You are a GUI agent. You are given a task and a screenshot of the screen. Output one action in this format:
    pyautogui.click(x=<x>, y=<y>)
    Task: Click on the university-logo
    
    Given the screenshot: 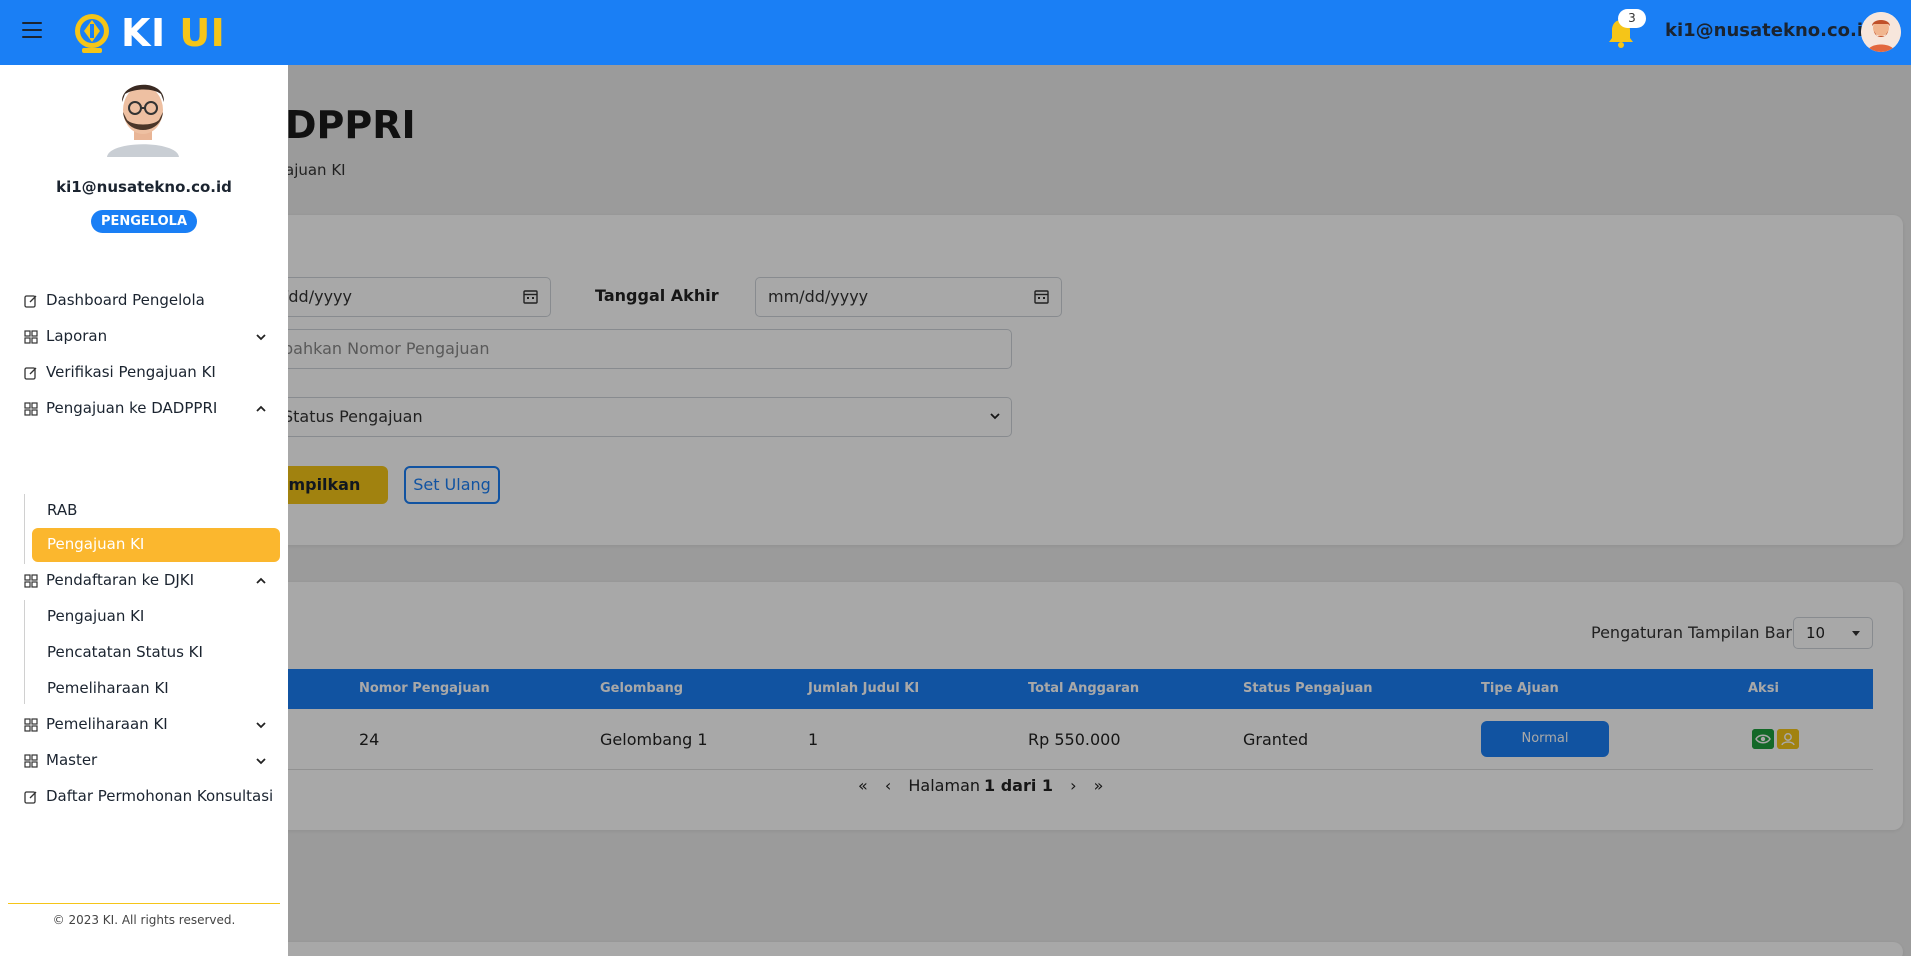 What is the action you would take?
    pyautogui.click(x=92, y=33)
    